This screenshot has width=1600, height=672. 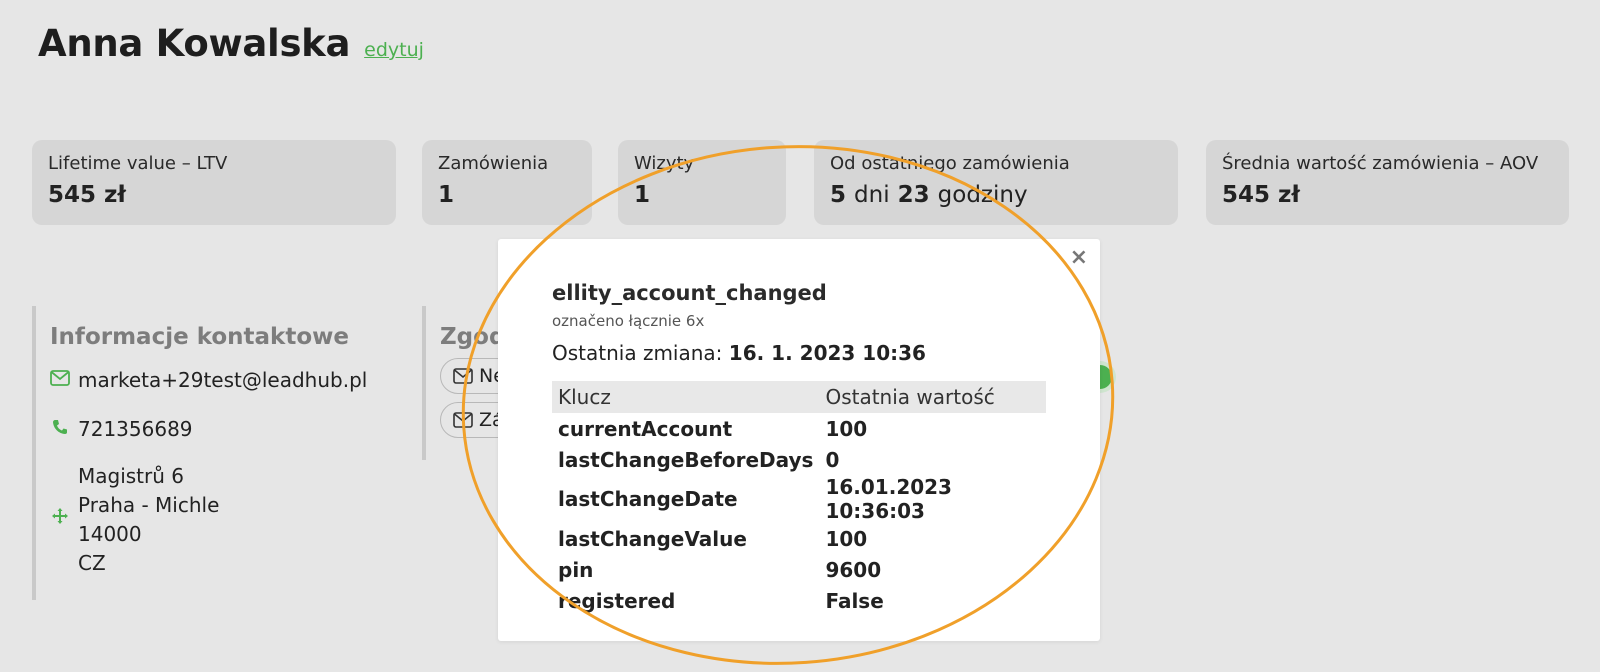 I want to click on days-unit: dni, so click(x=872, y=195).